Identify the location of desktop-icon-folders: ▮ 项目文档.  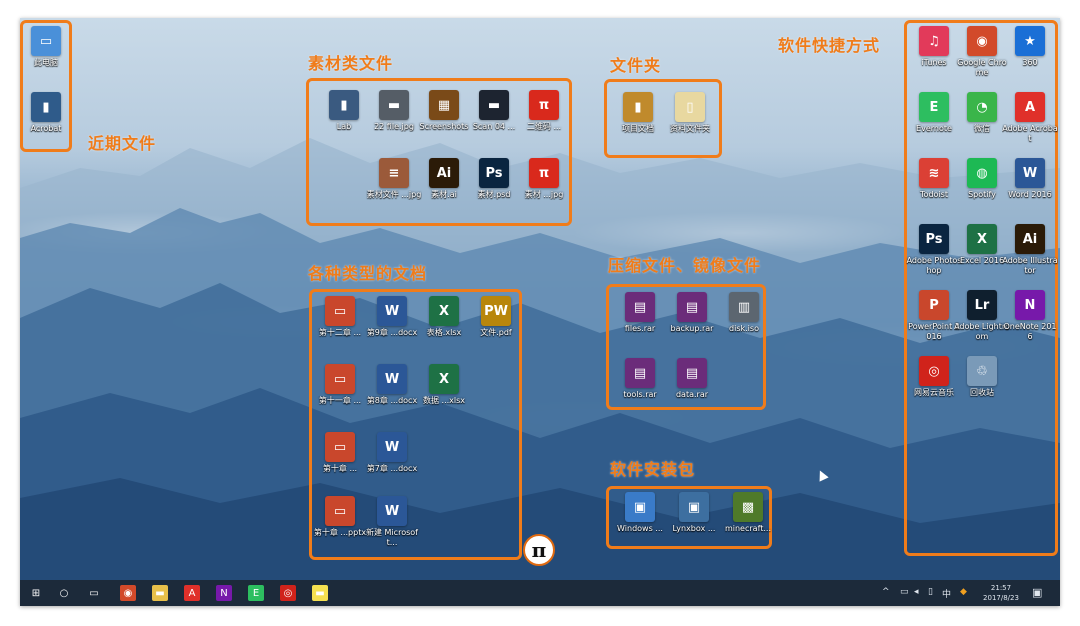
(638, 113).